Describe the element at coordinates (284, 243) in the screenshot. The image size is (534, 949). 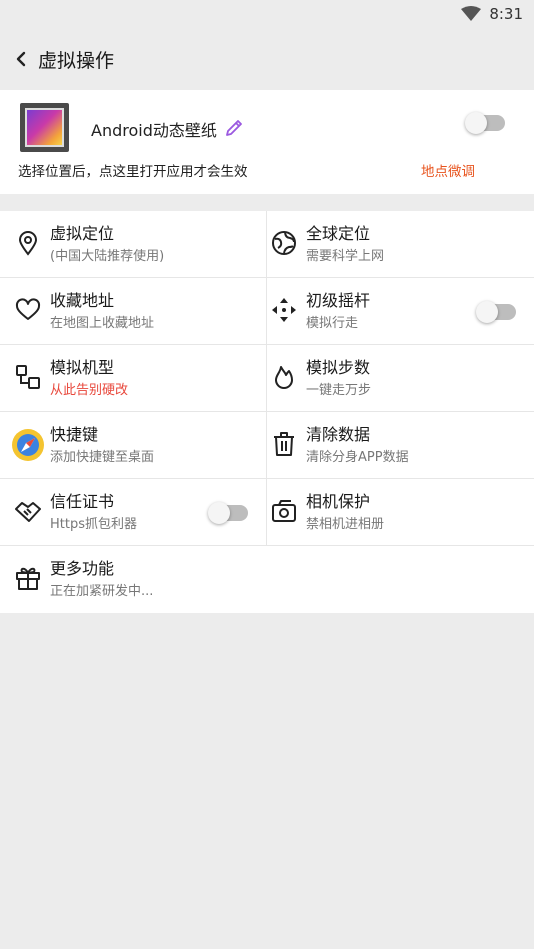
I see `globe-icon` at that location.